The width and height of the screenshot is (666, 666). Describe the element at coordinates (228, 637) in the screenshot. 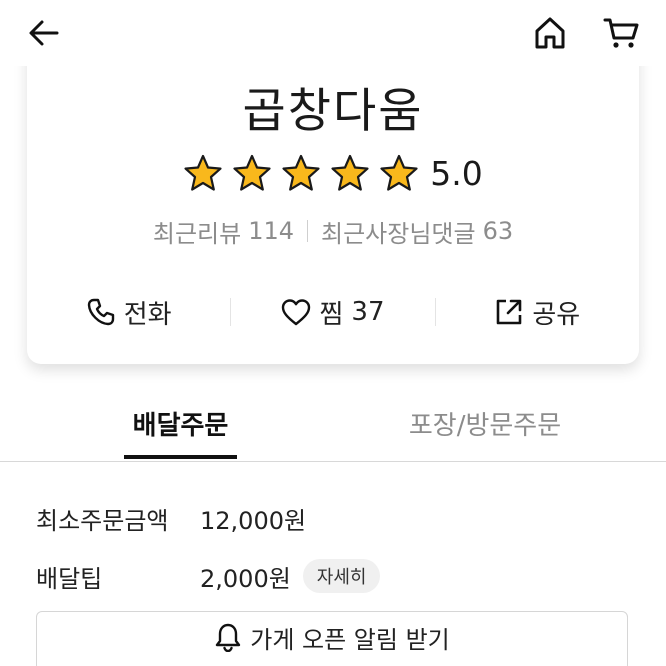

I see `bell-icon` at that location.